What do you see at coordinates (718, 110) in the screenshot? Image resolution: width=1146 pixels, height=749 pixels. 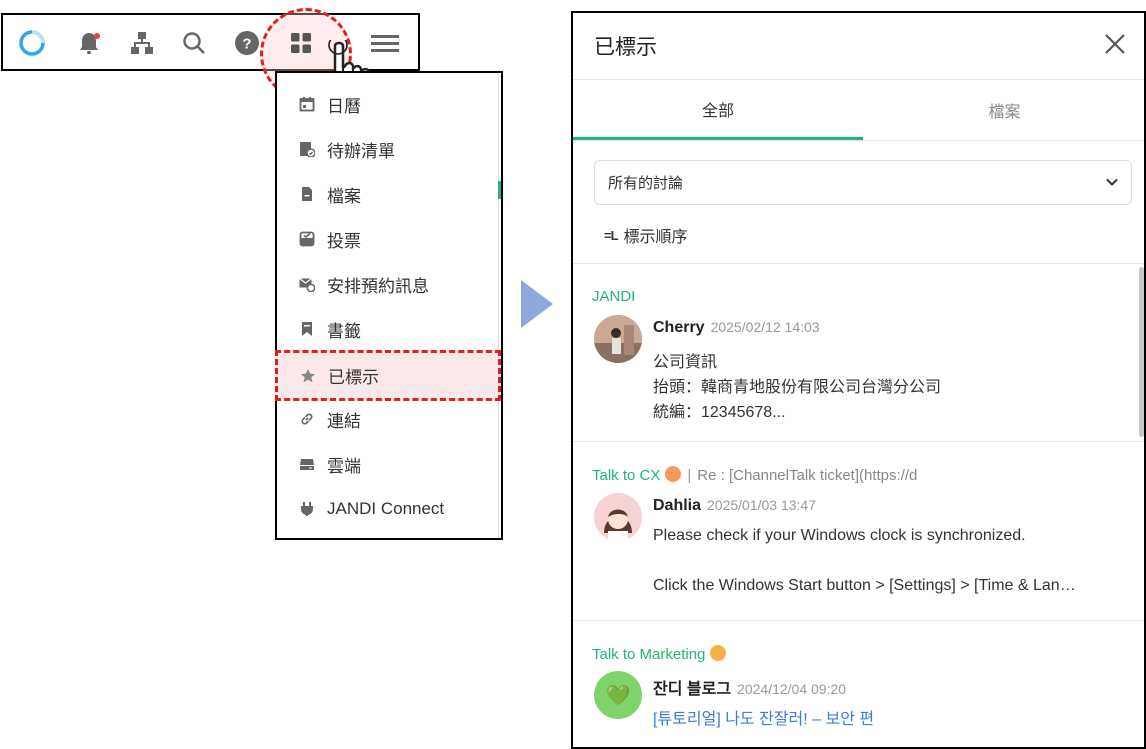 I see `tab-all: 全部` at bounding box center [718, 110].